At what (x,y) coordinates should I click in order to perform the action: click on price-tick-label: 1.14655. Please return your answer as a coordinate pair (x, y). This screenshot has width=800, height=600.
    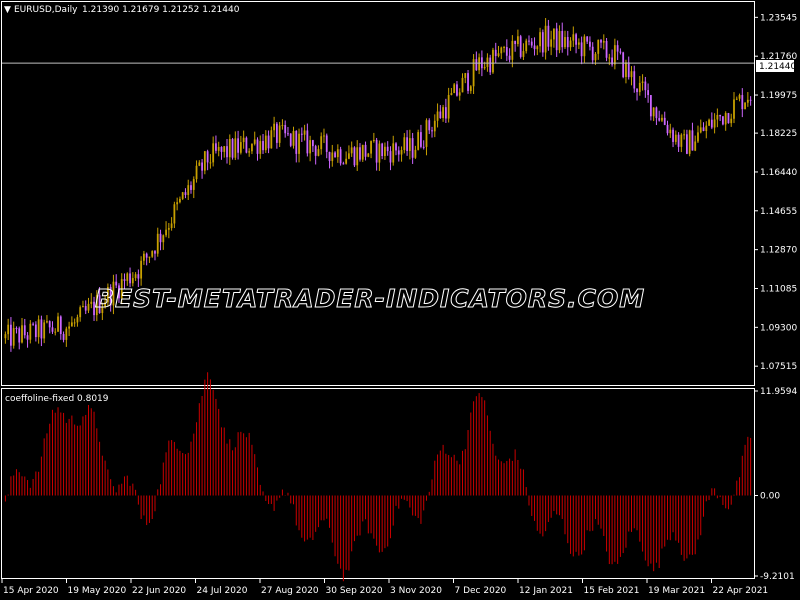
    Looking at the image, I should click on (778, 212).